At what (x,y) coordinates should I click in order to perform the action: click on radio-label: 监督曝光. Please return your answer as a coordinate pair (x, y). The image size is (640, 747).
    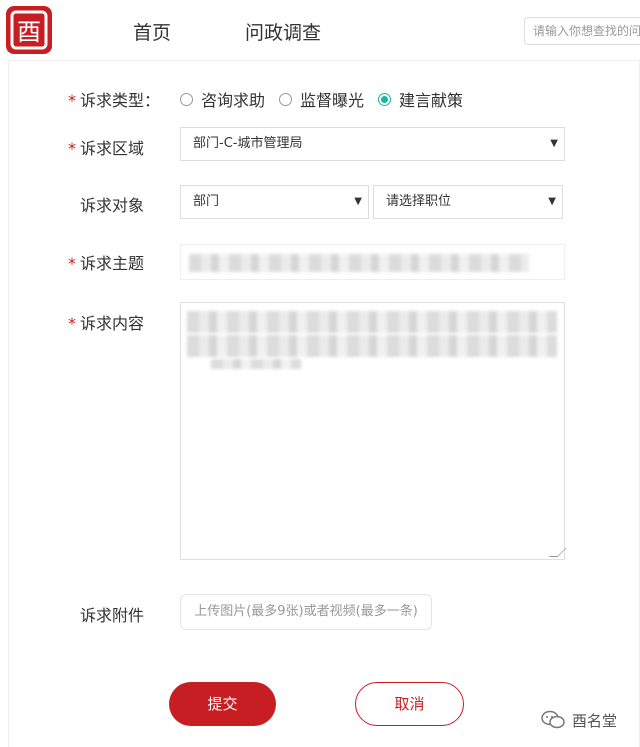
    Looking at the image, I should click on (332, 100).